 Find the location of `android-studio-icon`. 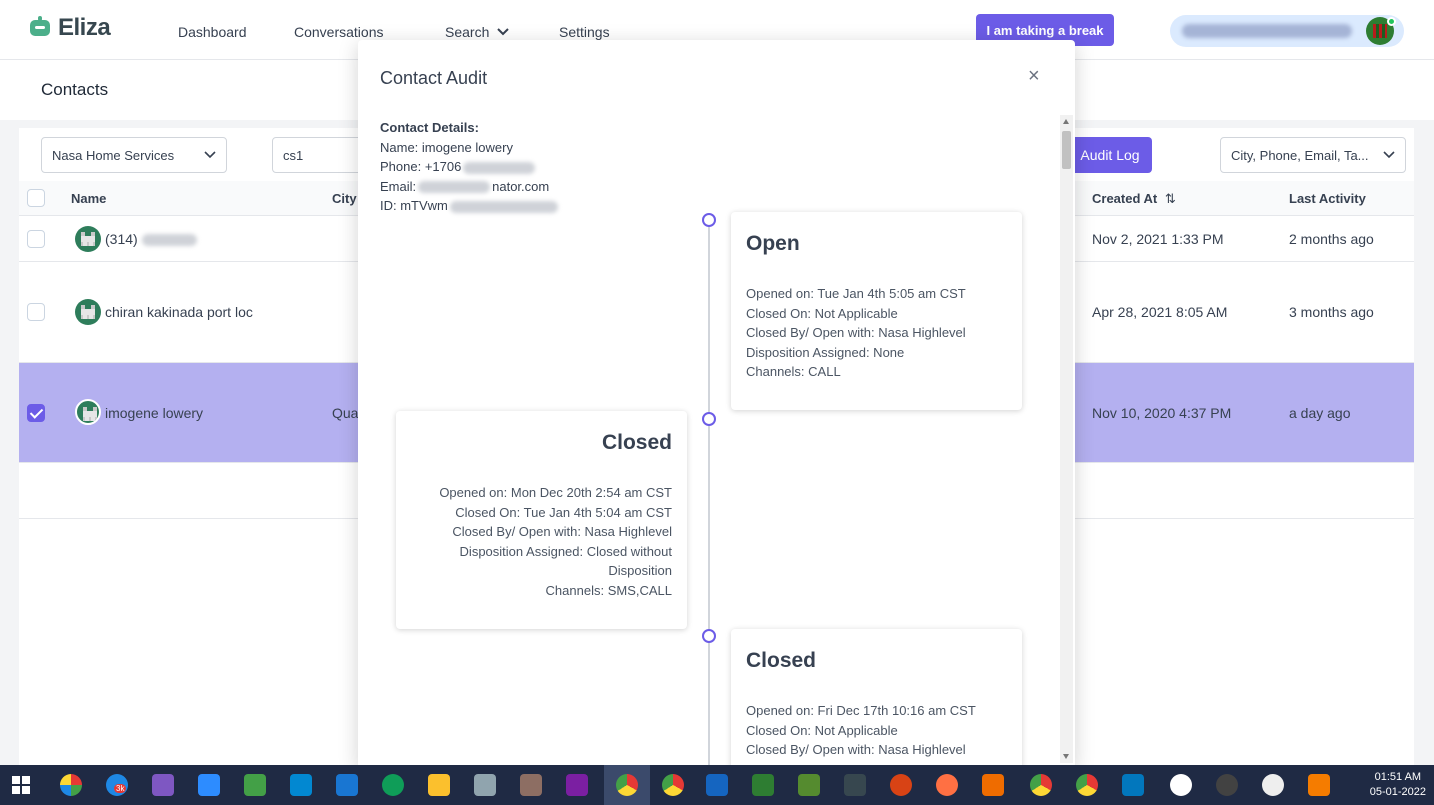

android-studio-icon is located at coordinates (255, 785).